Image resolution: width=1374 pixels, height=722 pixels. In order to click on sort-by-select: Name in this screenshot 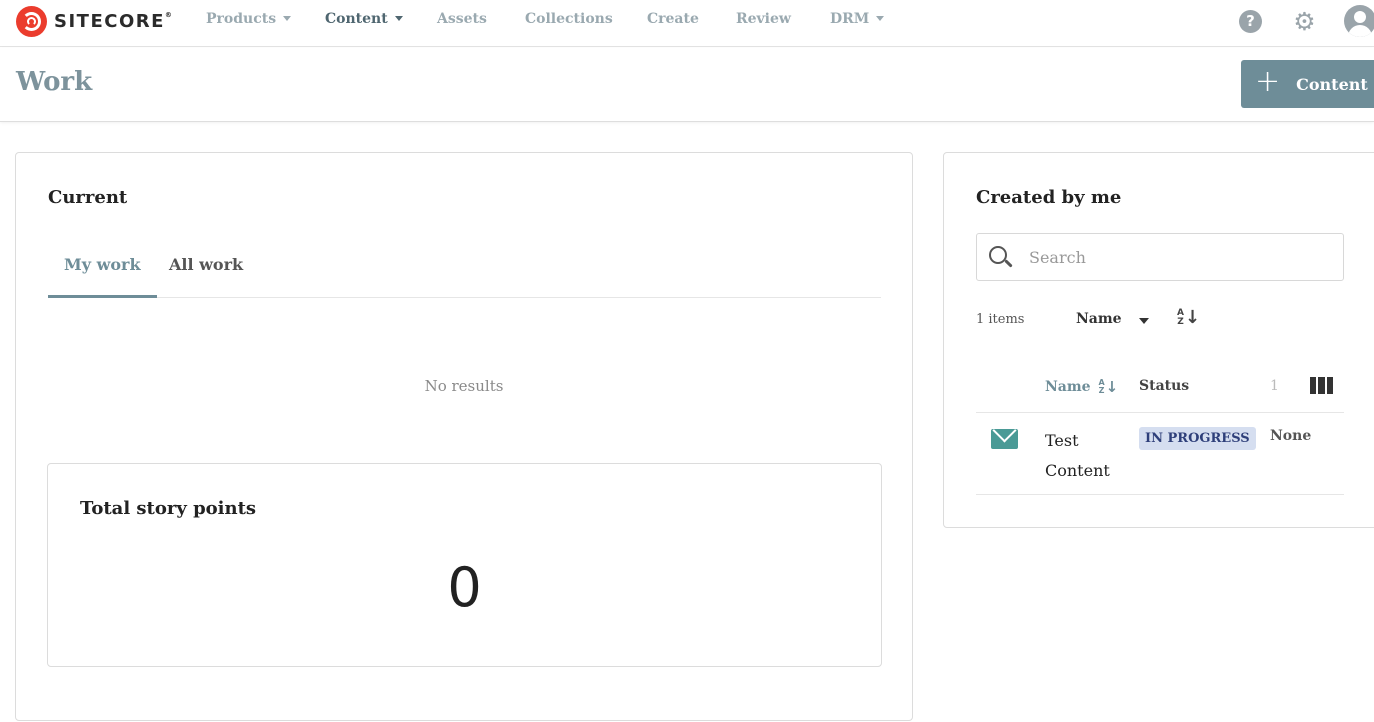, I will do `click(1099, 319)`.